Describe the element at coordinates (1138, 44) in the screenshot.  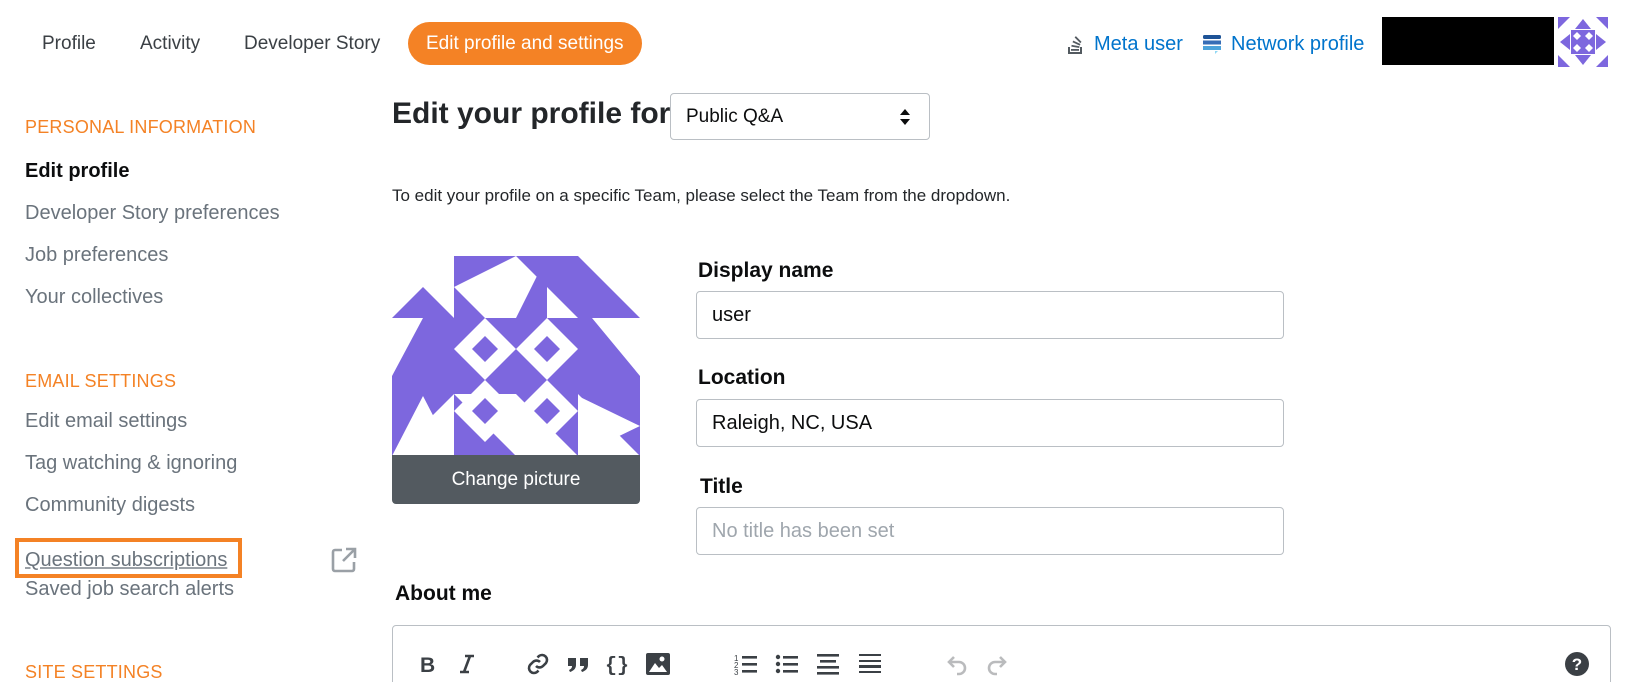
I see `meta-user-label: Meta user` at that location.